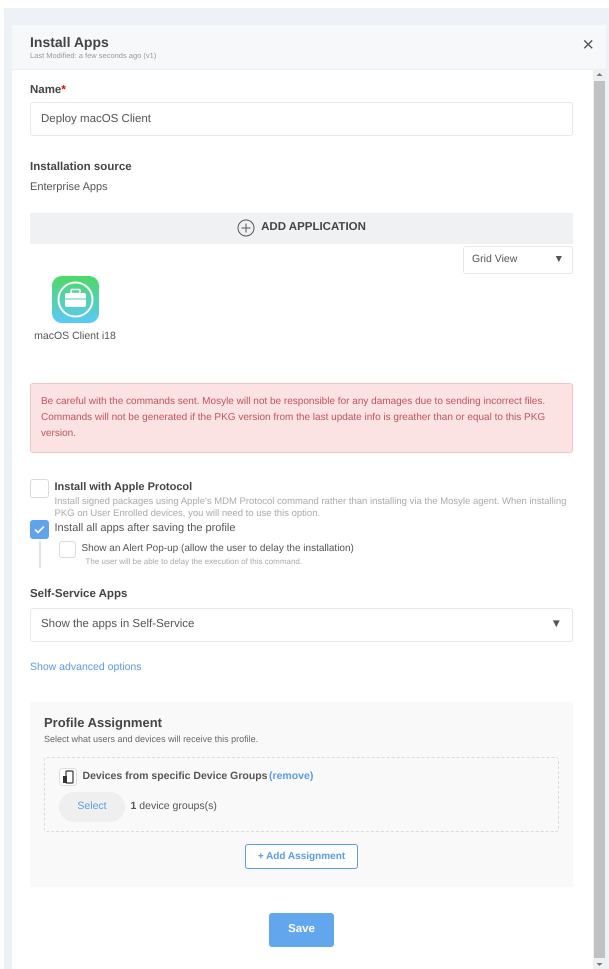 The height and width of the screenshot is (969, 609). Describe the element at coordinates (301, 119) in the screenshot. I see `name-input-field: Deploy macOS Client` at that location.